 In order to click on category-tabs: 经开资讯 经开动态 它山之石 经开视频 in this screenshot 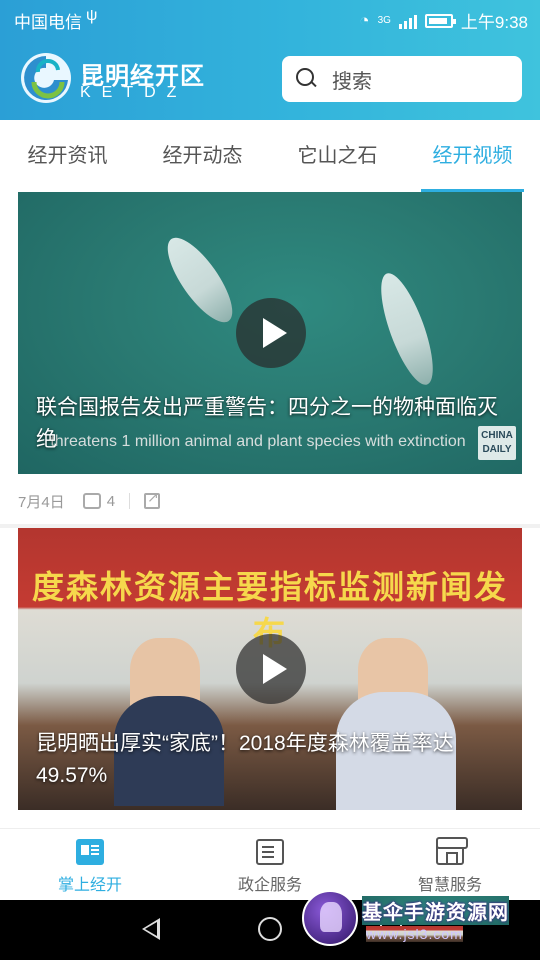, I will do `click(270, 156)`.